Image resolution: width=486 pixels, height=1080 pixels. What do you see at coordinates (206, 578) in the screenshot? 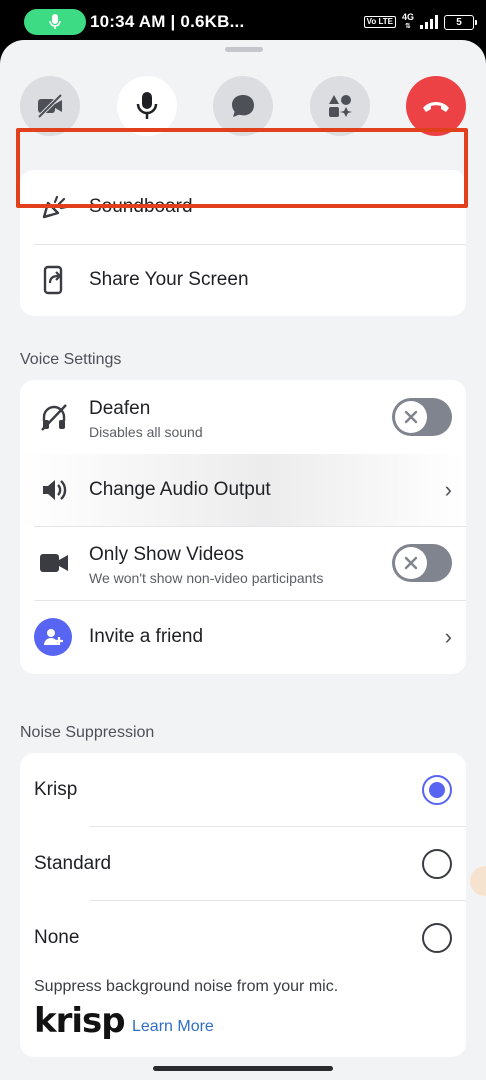
I see `only-videos-description: We won't show non-video participants` at bounding box center [206, 578].